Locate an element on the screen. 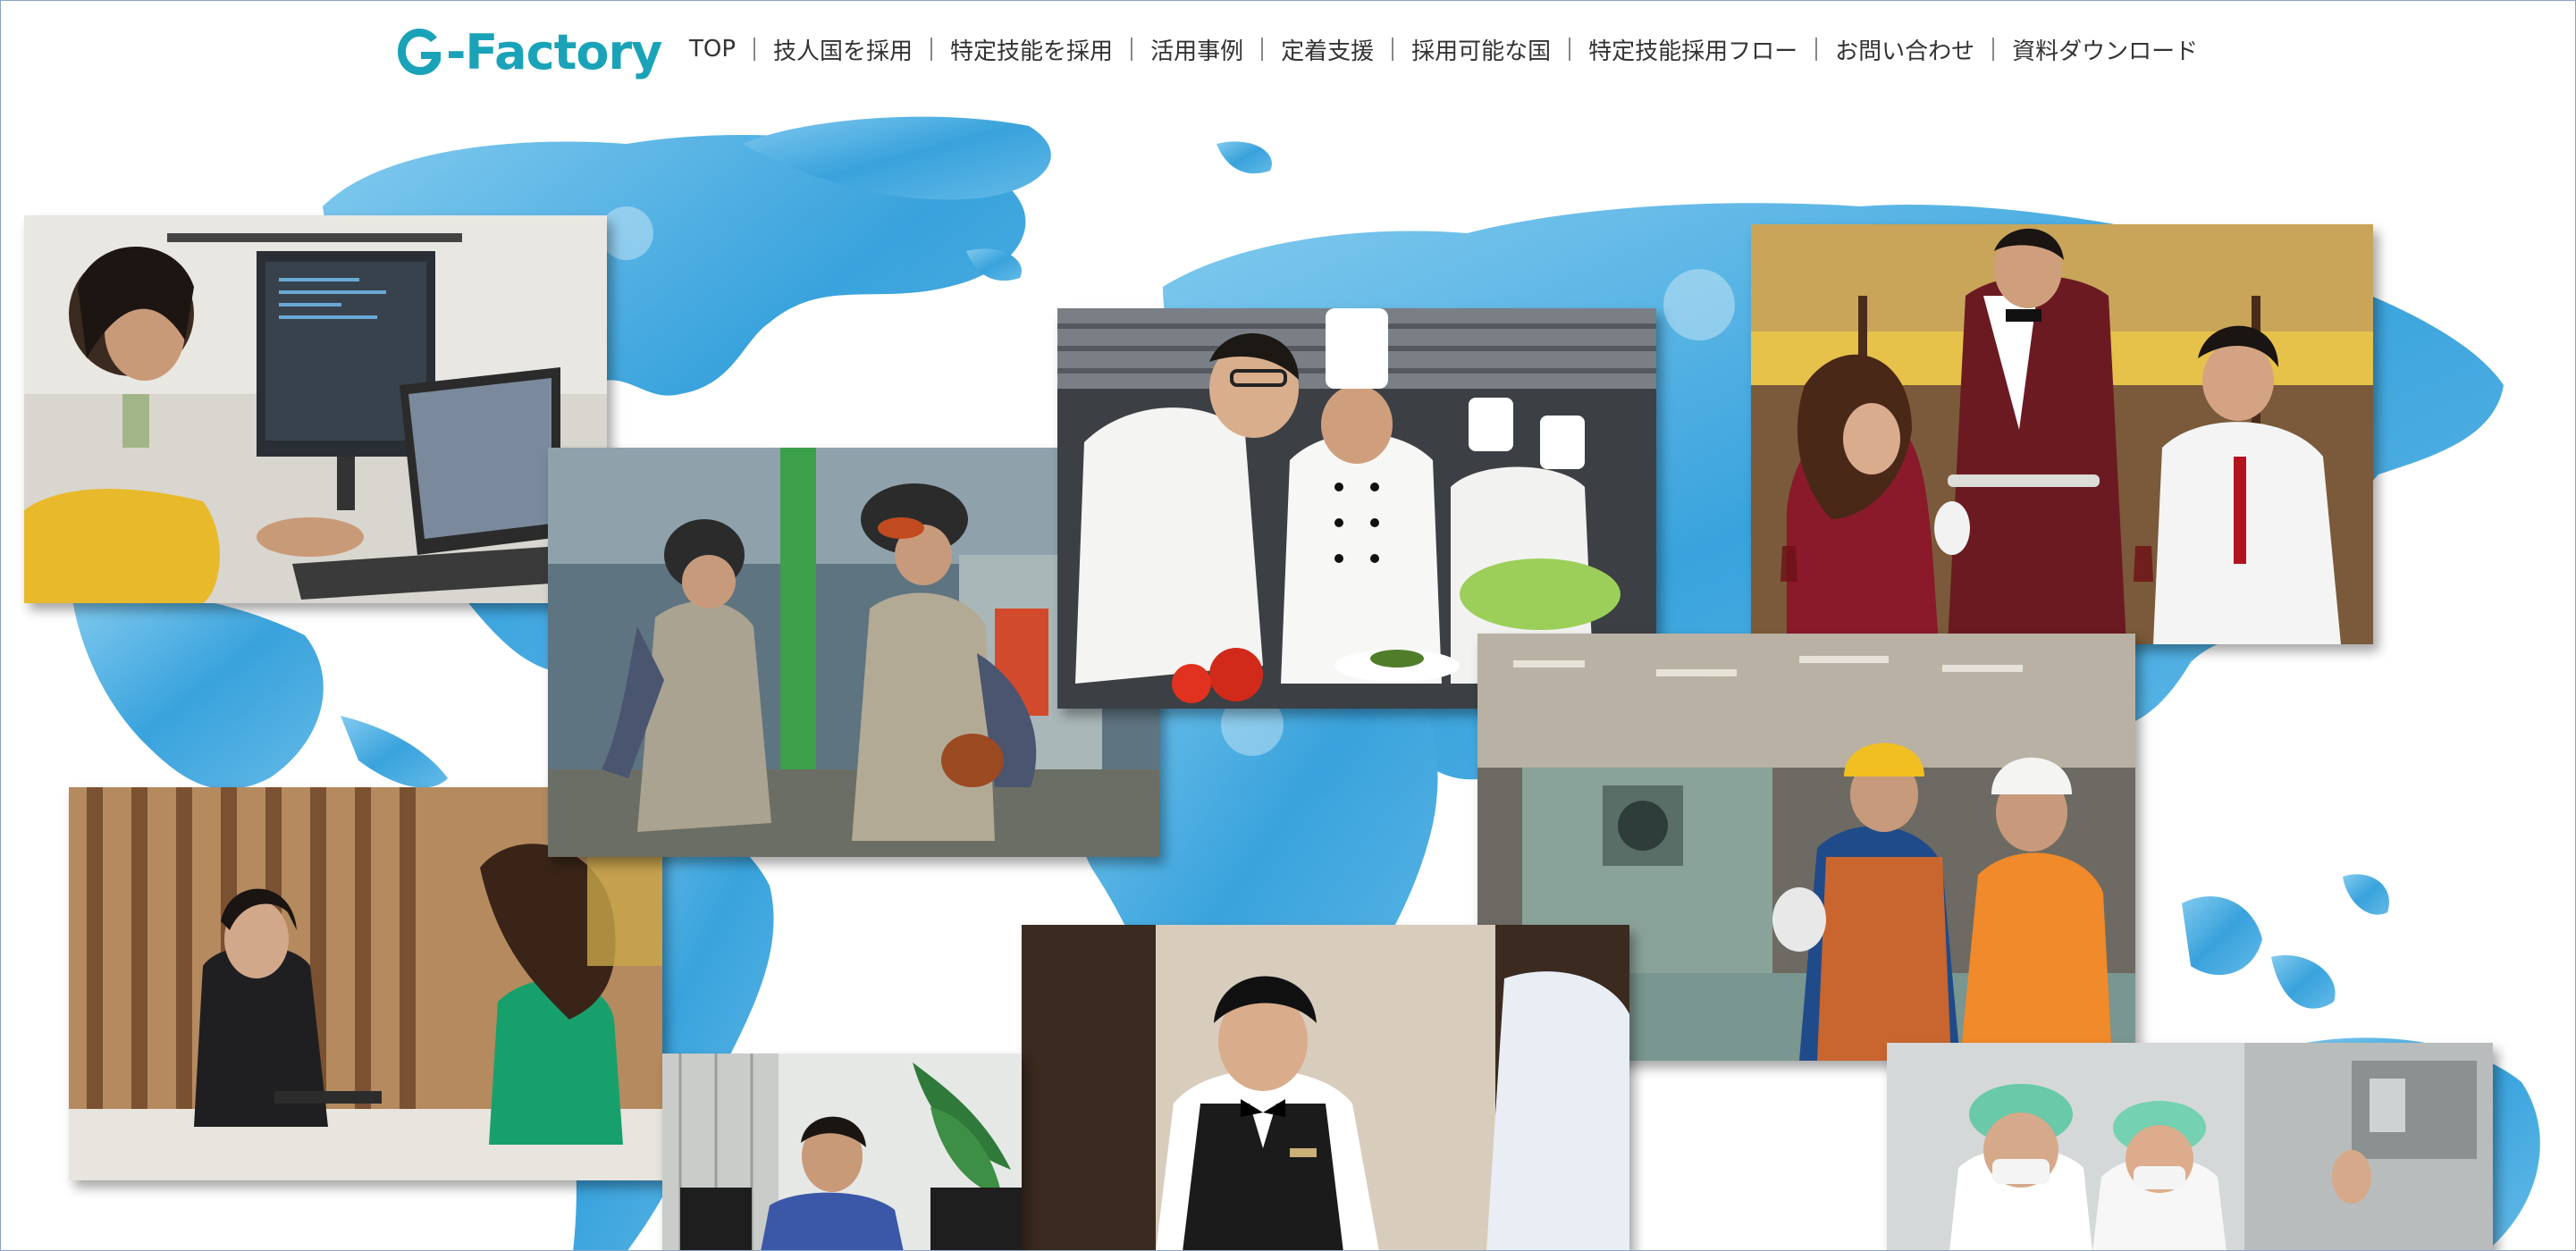 This screenshot has width=2576, height=1251. nav-gijinkoku: 技人国を採用 is located at coordinates (843, 49).